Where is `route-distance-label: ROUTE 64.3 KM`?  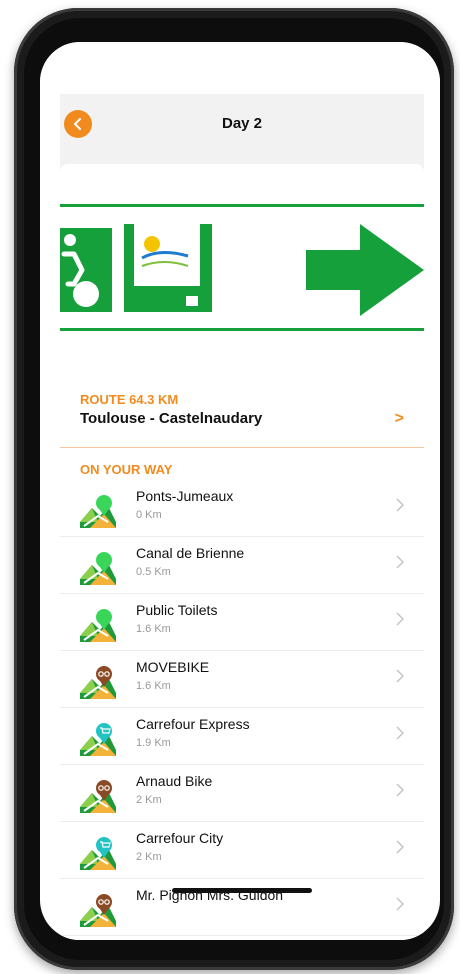 route-distance-label: ROUTE 64.3 KM is located at coordinates (129, 399).